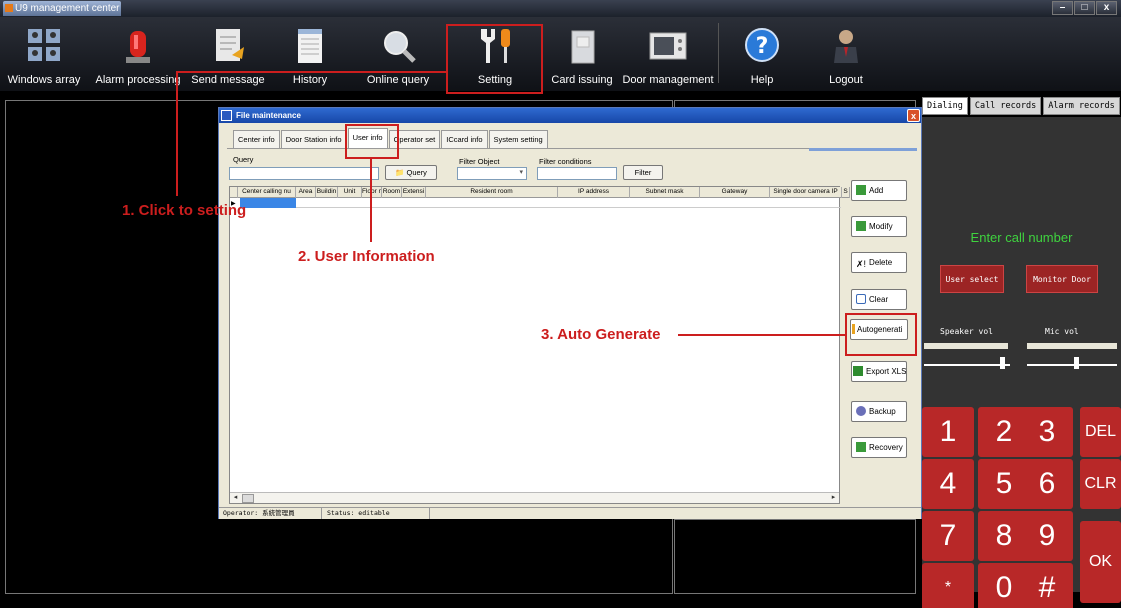  I want to click on speaker-vol-bar, so click(966, 346).